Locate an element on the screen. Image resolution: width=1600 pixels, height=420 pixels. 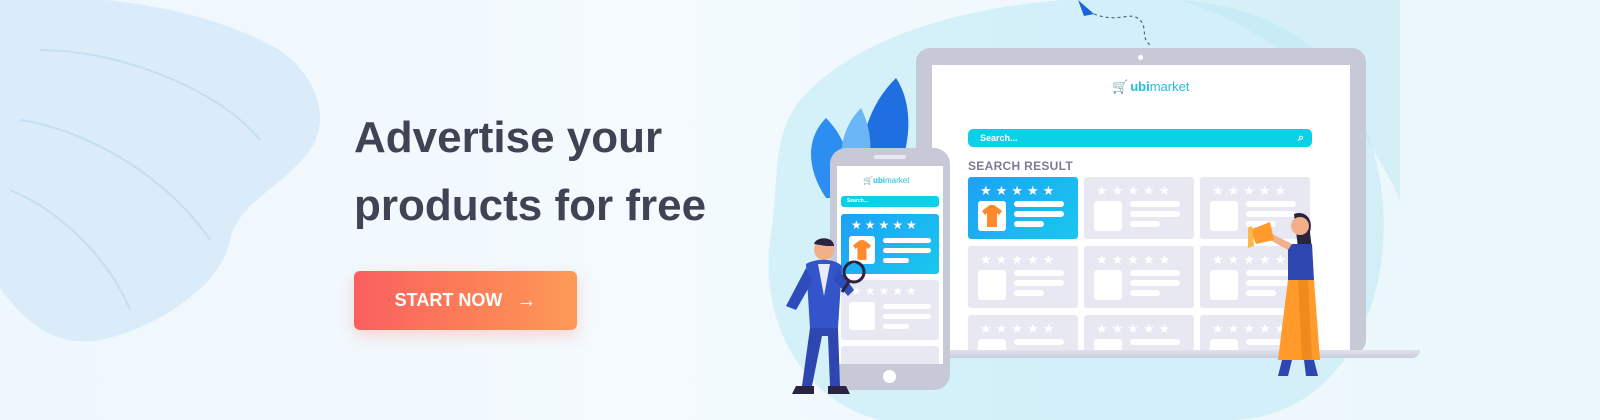
ubimarket-logo-mobile: 🛒ubimarket is located at coordinates (886, 180).